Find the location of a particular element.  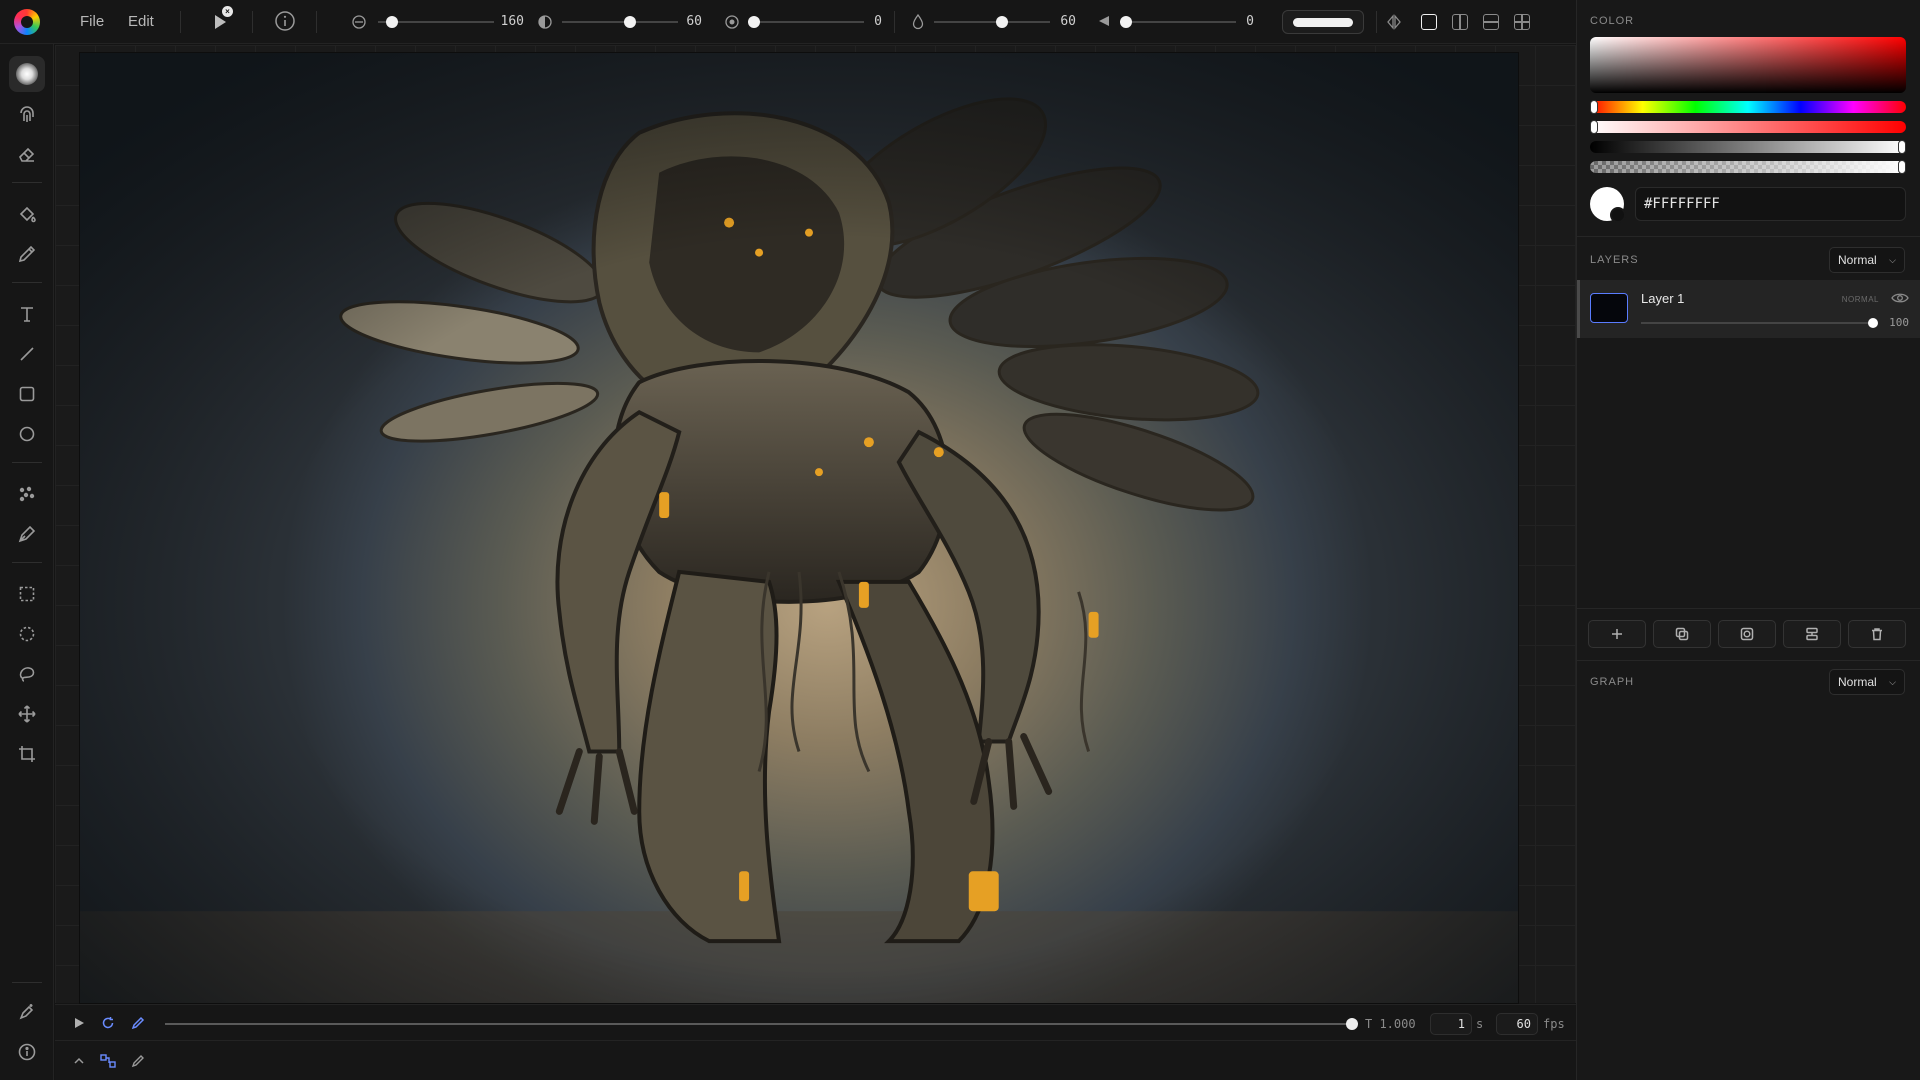

info-button is located at coordinates (285, 21).